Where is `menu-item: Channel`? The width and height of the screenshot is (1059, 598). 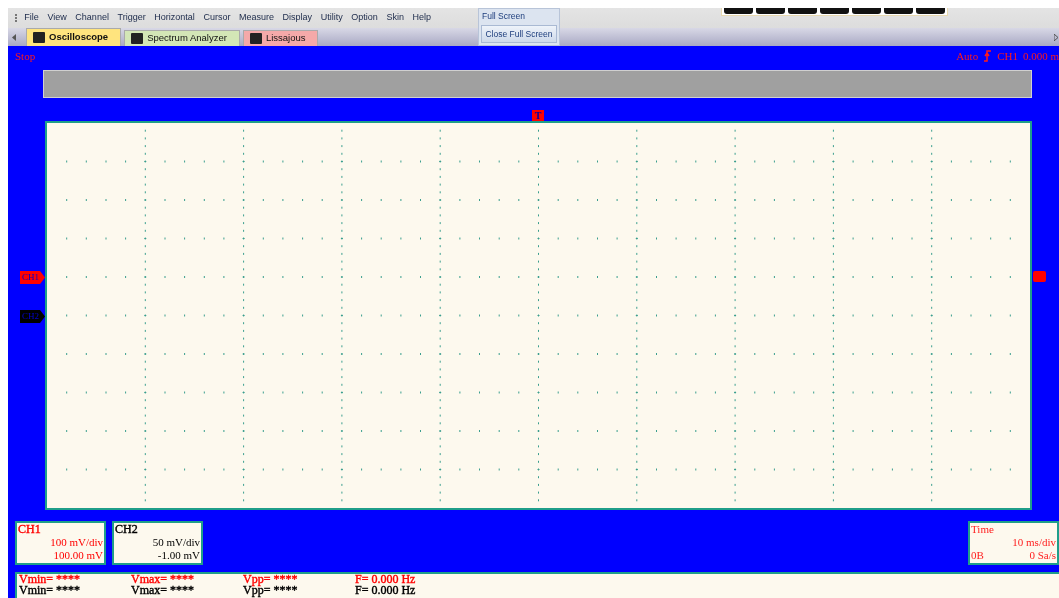
menu-item: Channel is located at coordinates (92, 18).